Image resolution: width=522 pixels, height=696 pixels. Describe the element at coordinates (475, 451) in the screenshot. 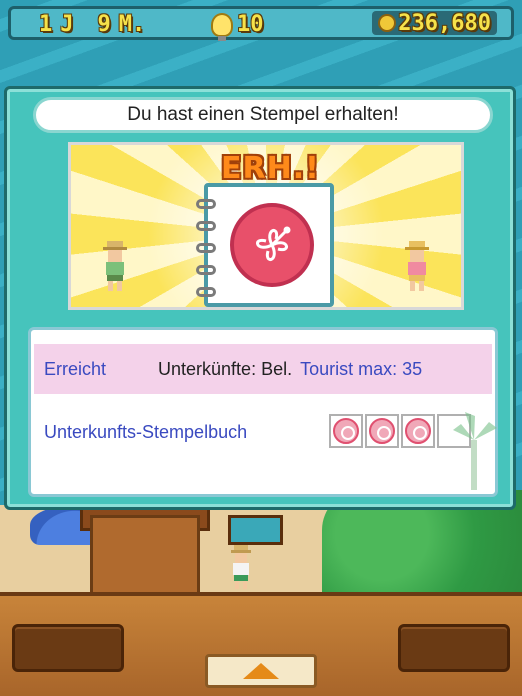

I see `palm-decoration` at that location.